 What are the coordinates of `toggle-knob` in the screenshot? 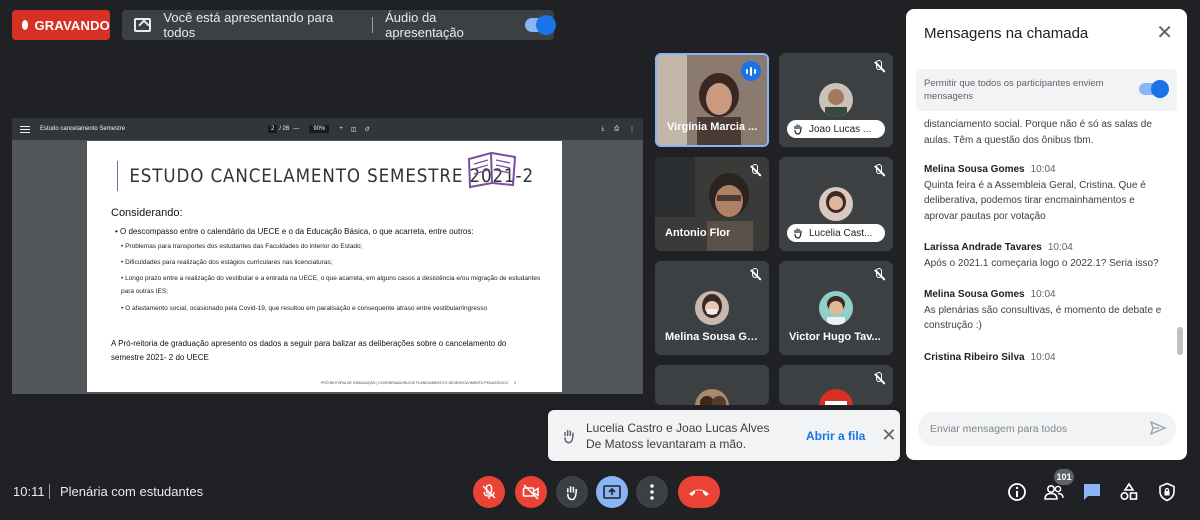 It's located at (546, 25).